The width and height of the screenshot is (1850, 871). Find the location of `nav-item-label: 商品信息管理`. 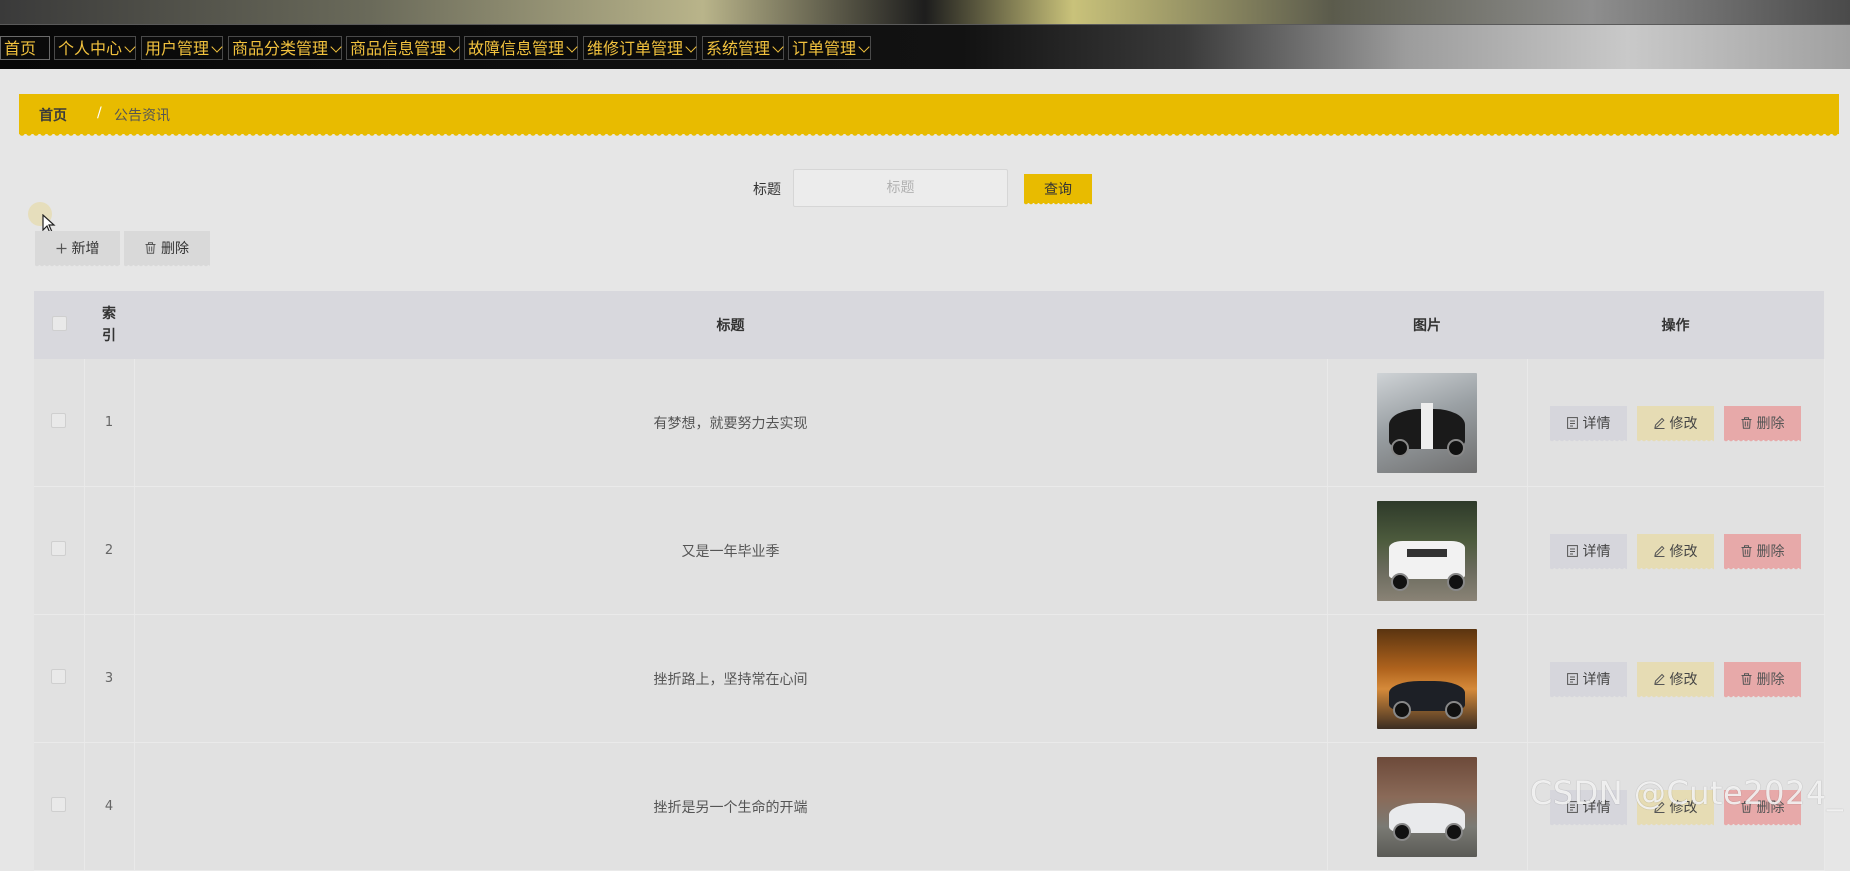

nav-item-label: 商品信息管理 is located at coordinates (398, 48).